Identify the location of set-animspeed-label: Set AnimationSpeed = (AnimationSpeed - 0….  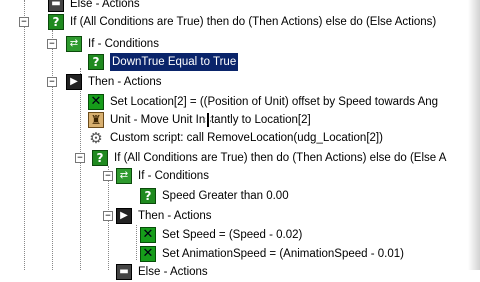
(283, 254).